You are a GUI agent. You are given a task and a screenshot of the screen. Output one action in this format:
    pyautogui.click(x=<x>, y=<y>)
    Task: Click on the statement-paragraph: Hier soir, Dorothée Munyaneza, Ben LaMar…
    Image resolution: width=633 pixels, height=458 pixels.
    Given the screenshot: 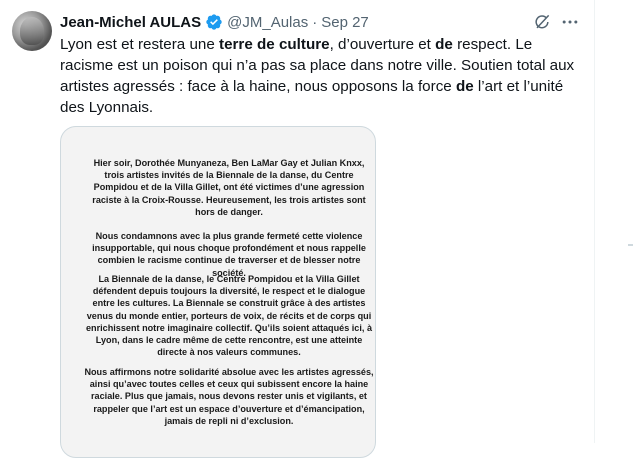 What is the action you would take?
    pyautogui.click(x=229, y=187)
    